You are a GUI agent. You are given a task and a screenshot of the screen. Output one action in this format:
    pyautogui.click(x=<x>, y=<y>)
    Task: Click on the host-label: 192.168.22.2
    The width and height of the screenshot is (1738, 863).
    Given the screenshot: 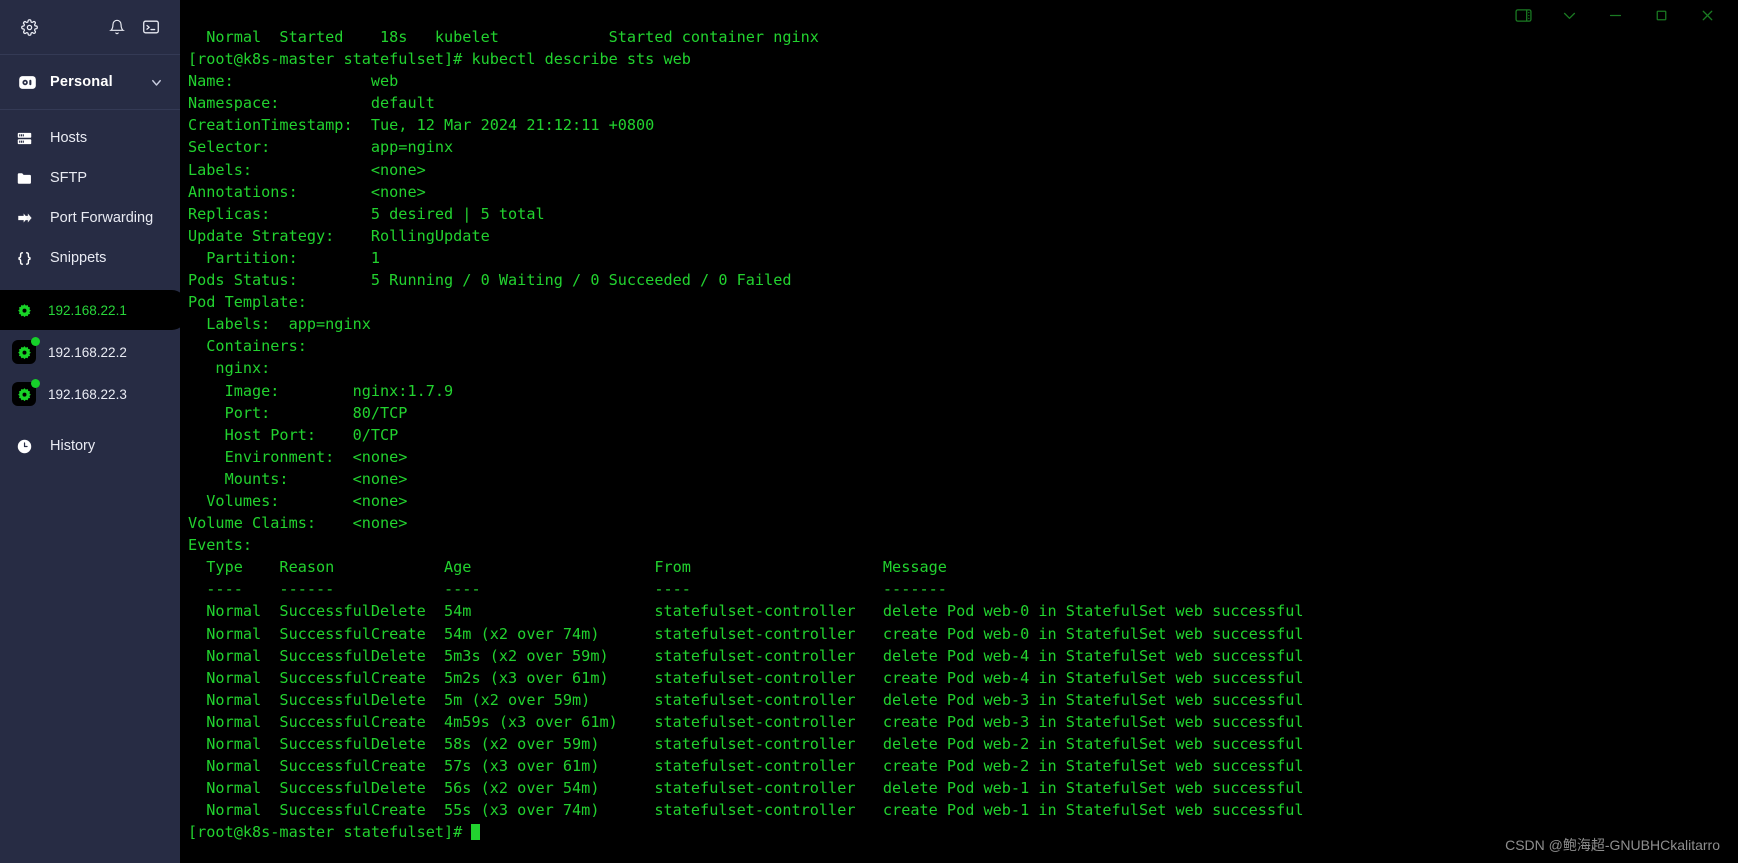 What is the action you would take?
    pyautogui.click(x=87, y=352)
    